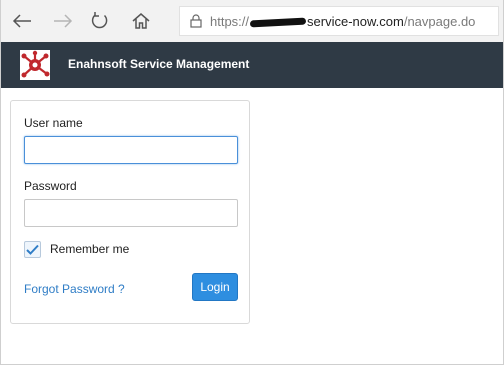  I want to click on forgot-password-link: Forgot Password ?, so click(74, 289).